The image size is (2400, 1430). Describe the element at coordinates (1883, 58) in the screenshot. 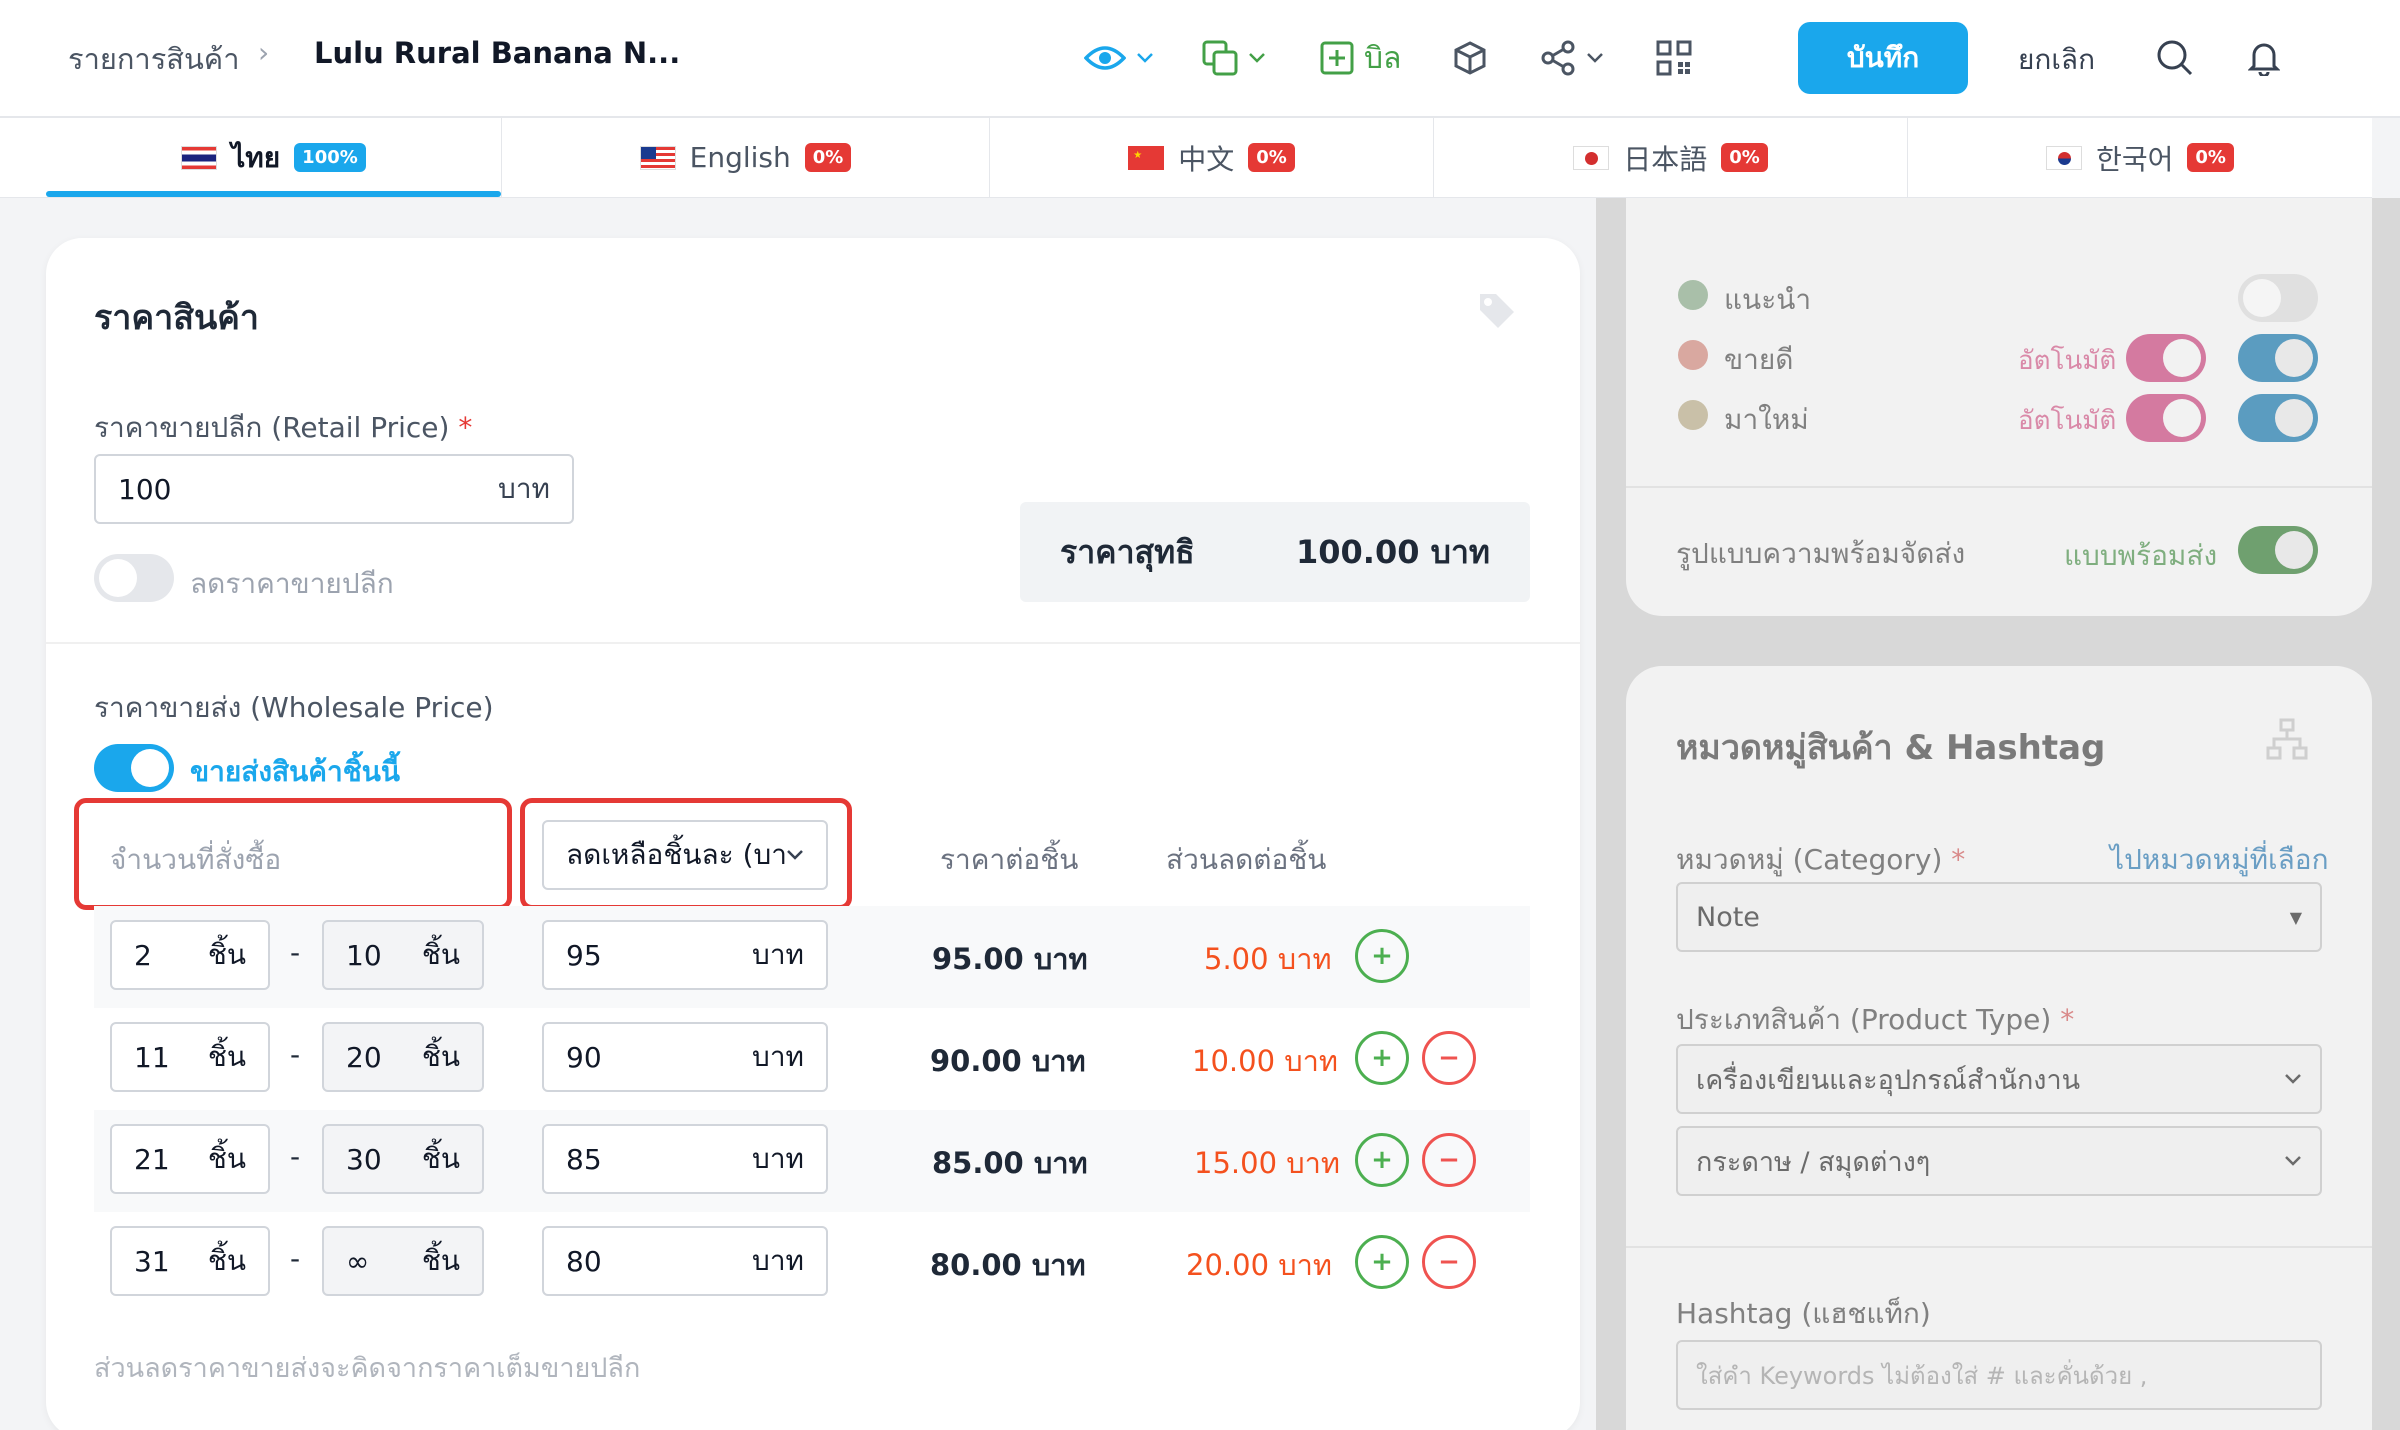

I see `save-button: บันทึก` at that location.